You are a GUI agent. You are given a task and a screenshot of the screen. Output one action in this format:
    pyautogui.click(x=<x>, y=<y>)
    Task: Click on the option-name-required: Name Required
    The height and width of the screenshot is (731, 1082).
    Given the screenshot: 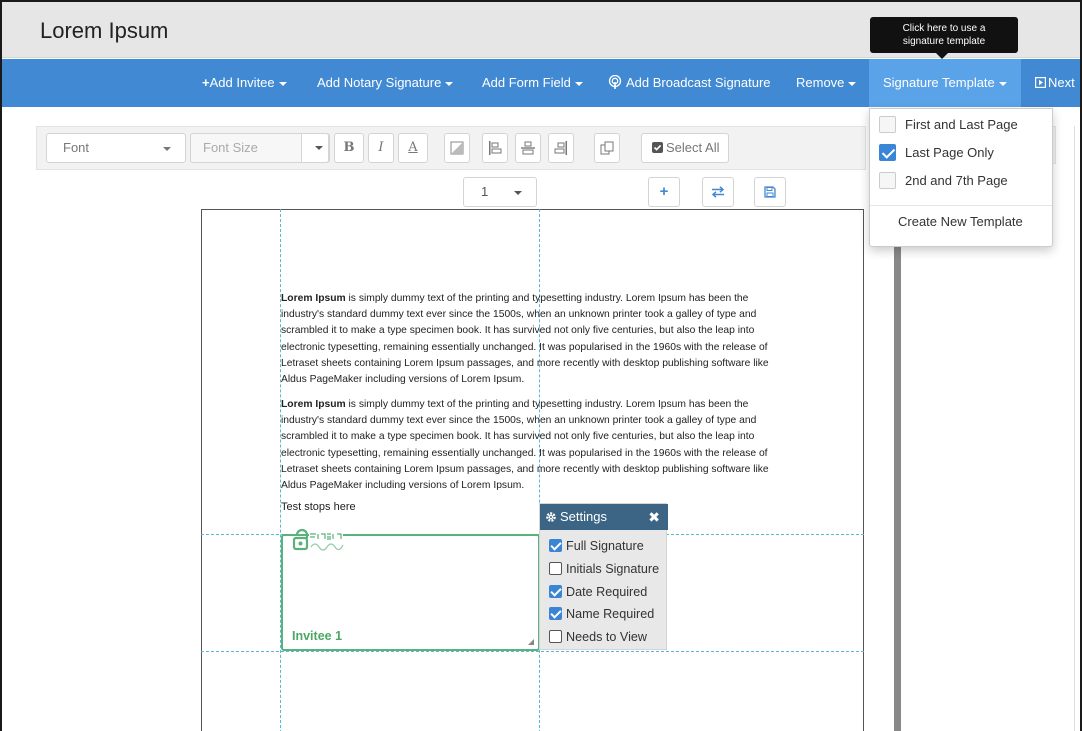 What is the action you would take?
    pyautogui.click(x=601, y=614)
    